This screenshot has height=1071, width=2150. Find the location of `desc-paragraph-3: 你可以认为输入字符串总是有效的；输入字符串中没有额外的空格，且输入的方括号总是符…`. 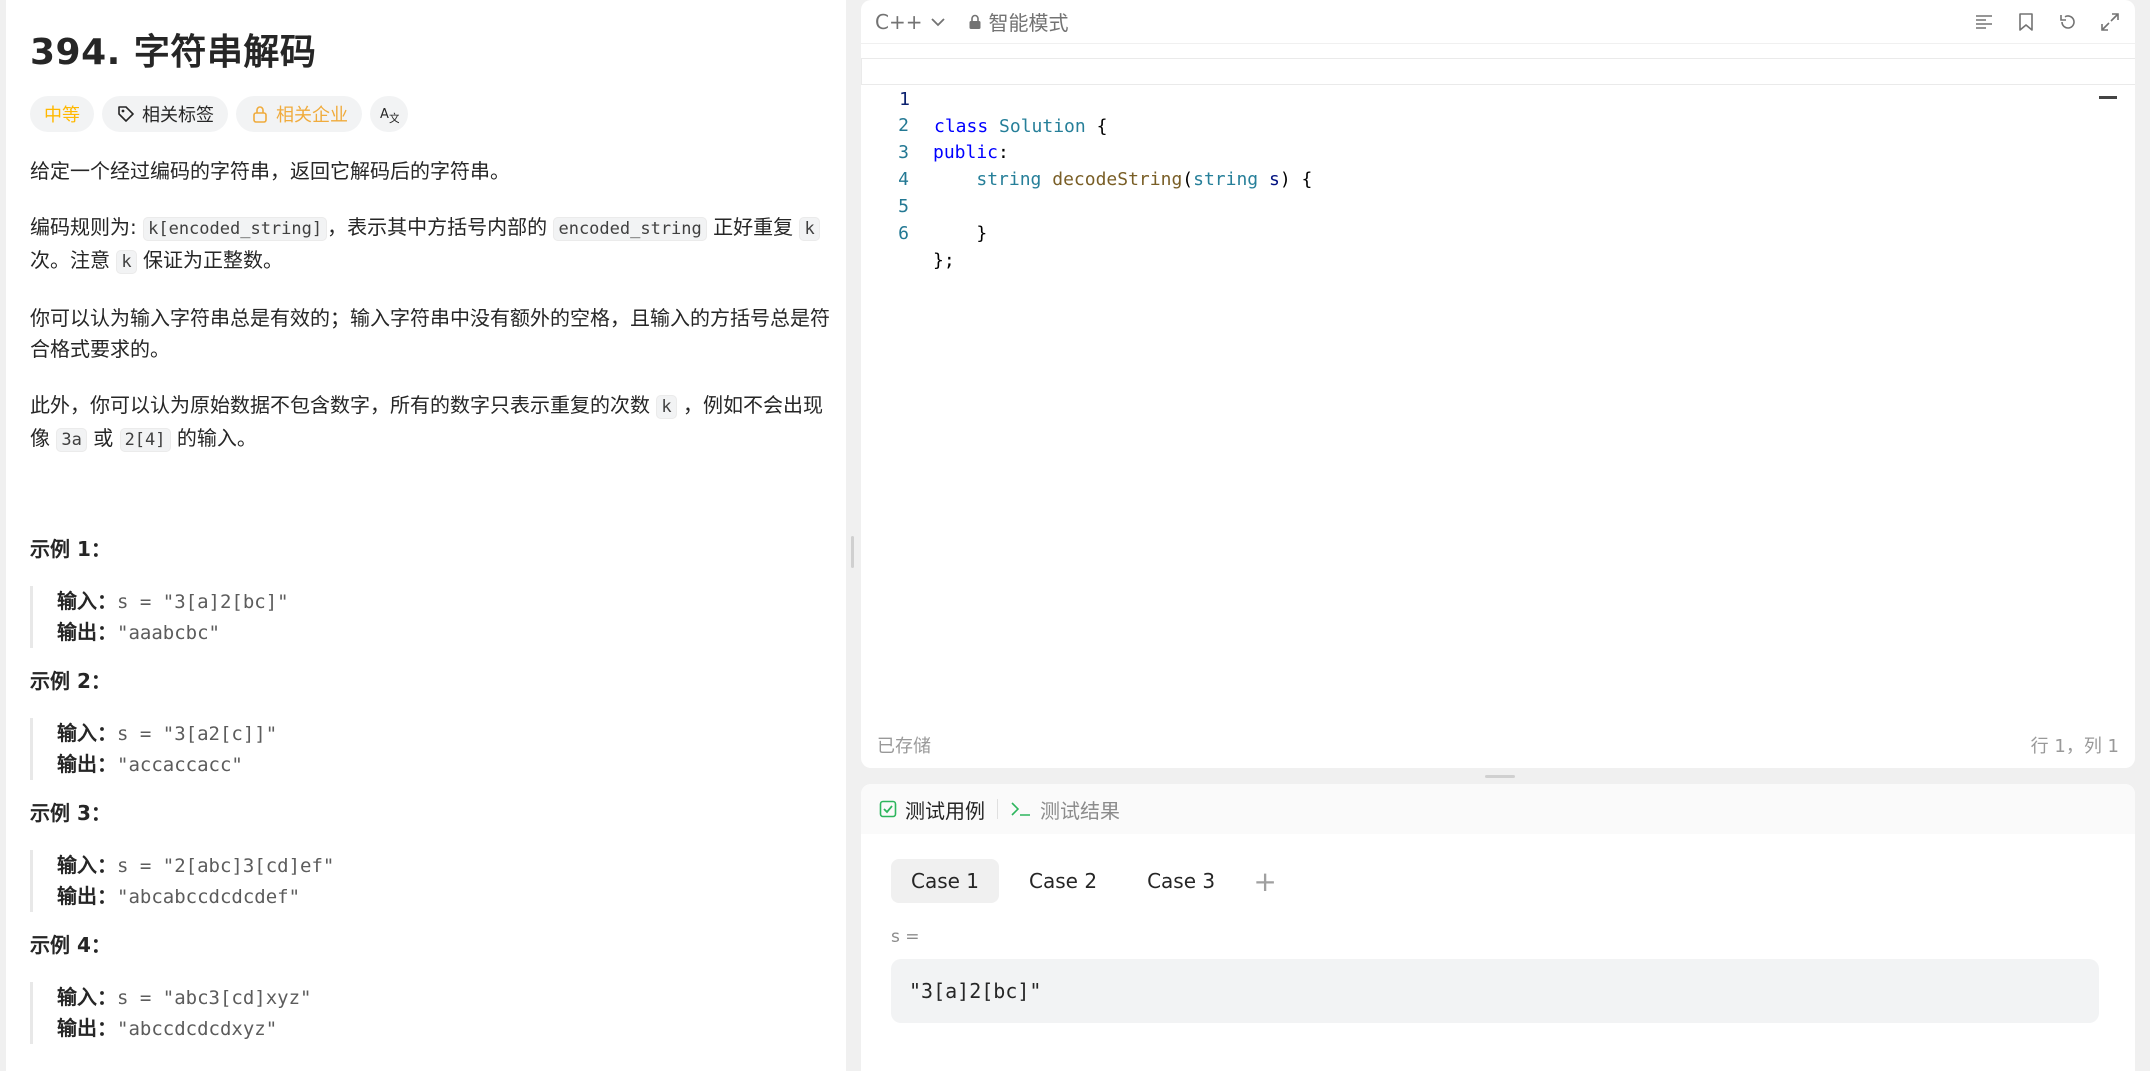

desc-paragraph-3: 你可以认为输入字符串总是有效的；输入字符串中没有额外的空格，且输入的方括号总是符… is located at coordinates (430, 333).